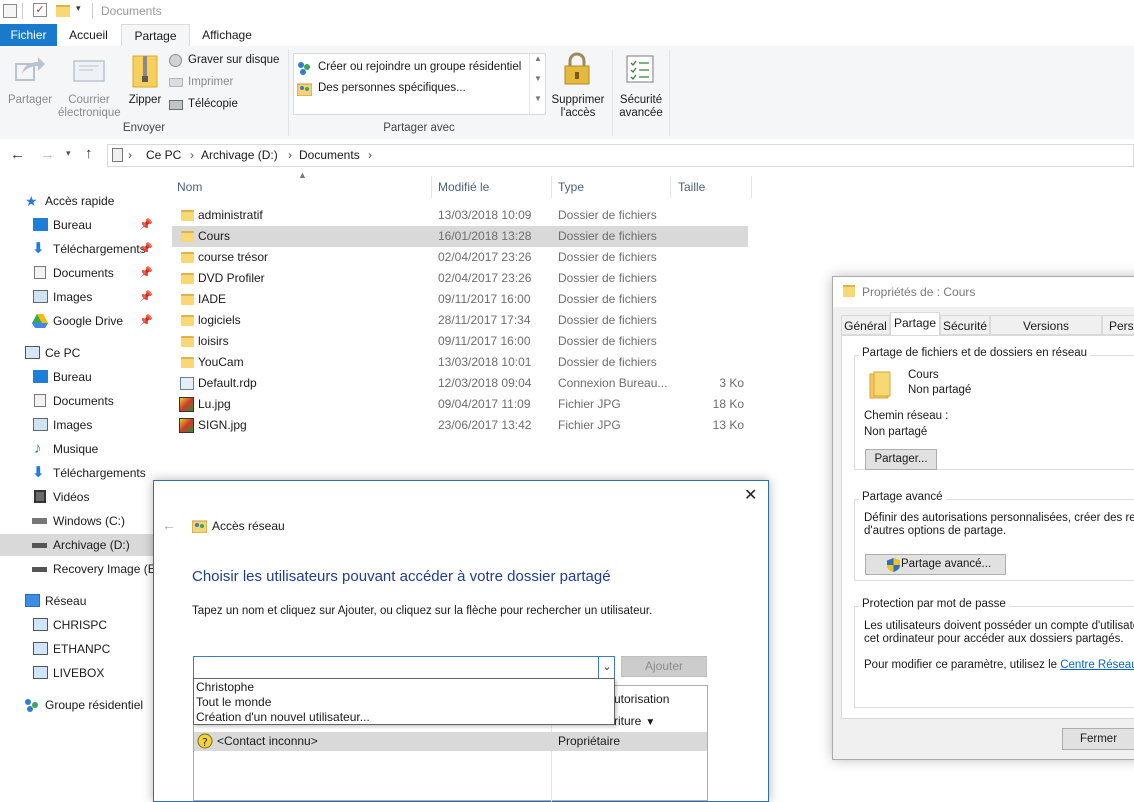 The width and height of the screenshot is (1134, 802). Describe the element at coordinates (79, 401) in the screenshot. I see `nav-pc-documents: Documents` at that location.